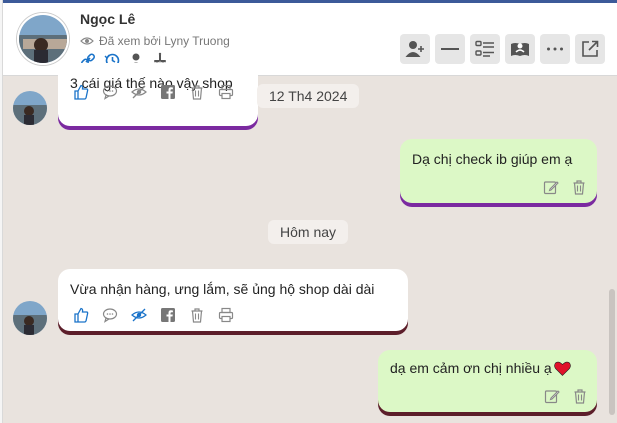 Image resolution: width=617 pixels, height=423 pixels. Describe the element at coordinates (87, 41) in the screenshot. I see `eye-icon` at that location.